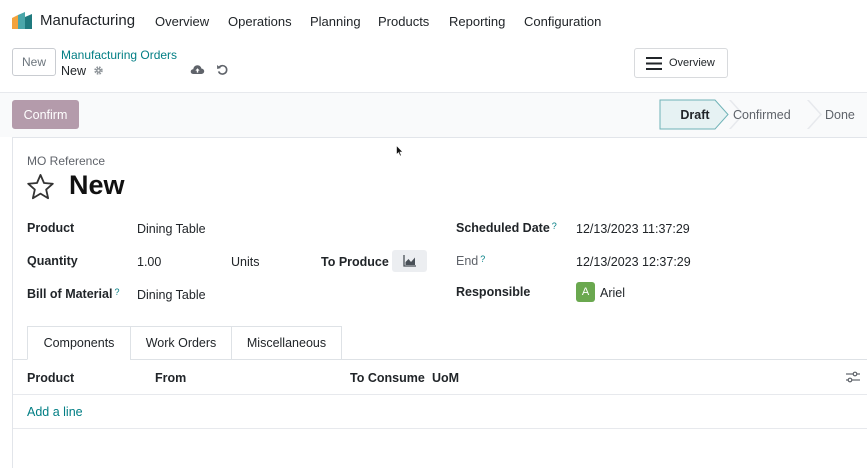  I want to click on responsible-field: Ariel, so click(612, 293).